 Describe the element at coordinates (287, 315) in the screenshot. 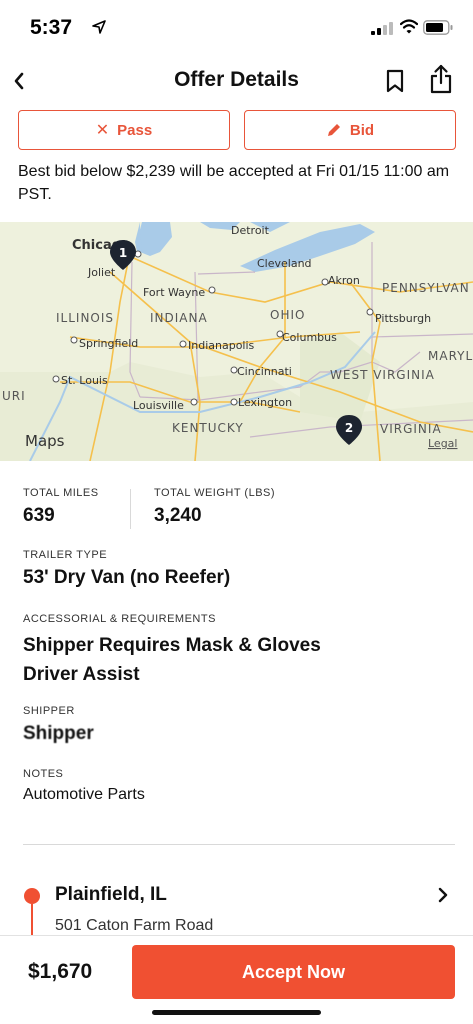

I see `map-state-label: OHIO` at that location.